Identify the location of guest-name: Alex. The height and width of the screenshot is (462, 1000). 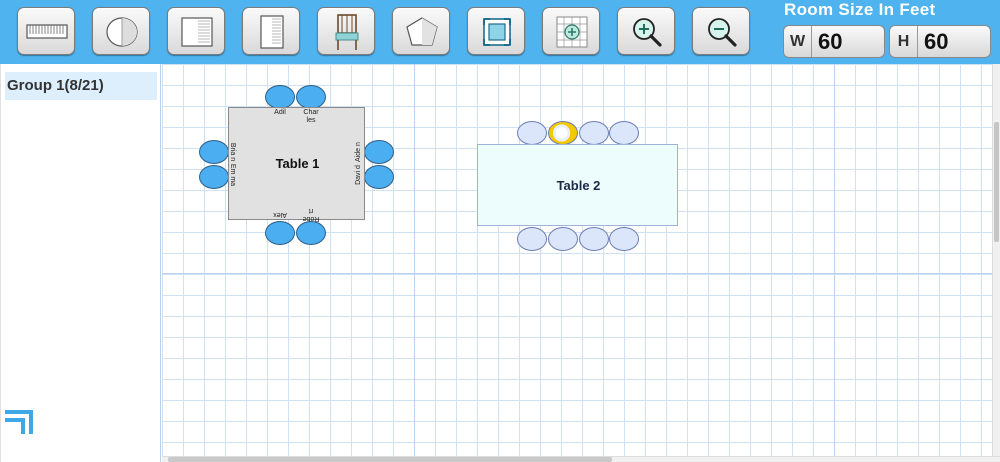
(280, 214).